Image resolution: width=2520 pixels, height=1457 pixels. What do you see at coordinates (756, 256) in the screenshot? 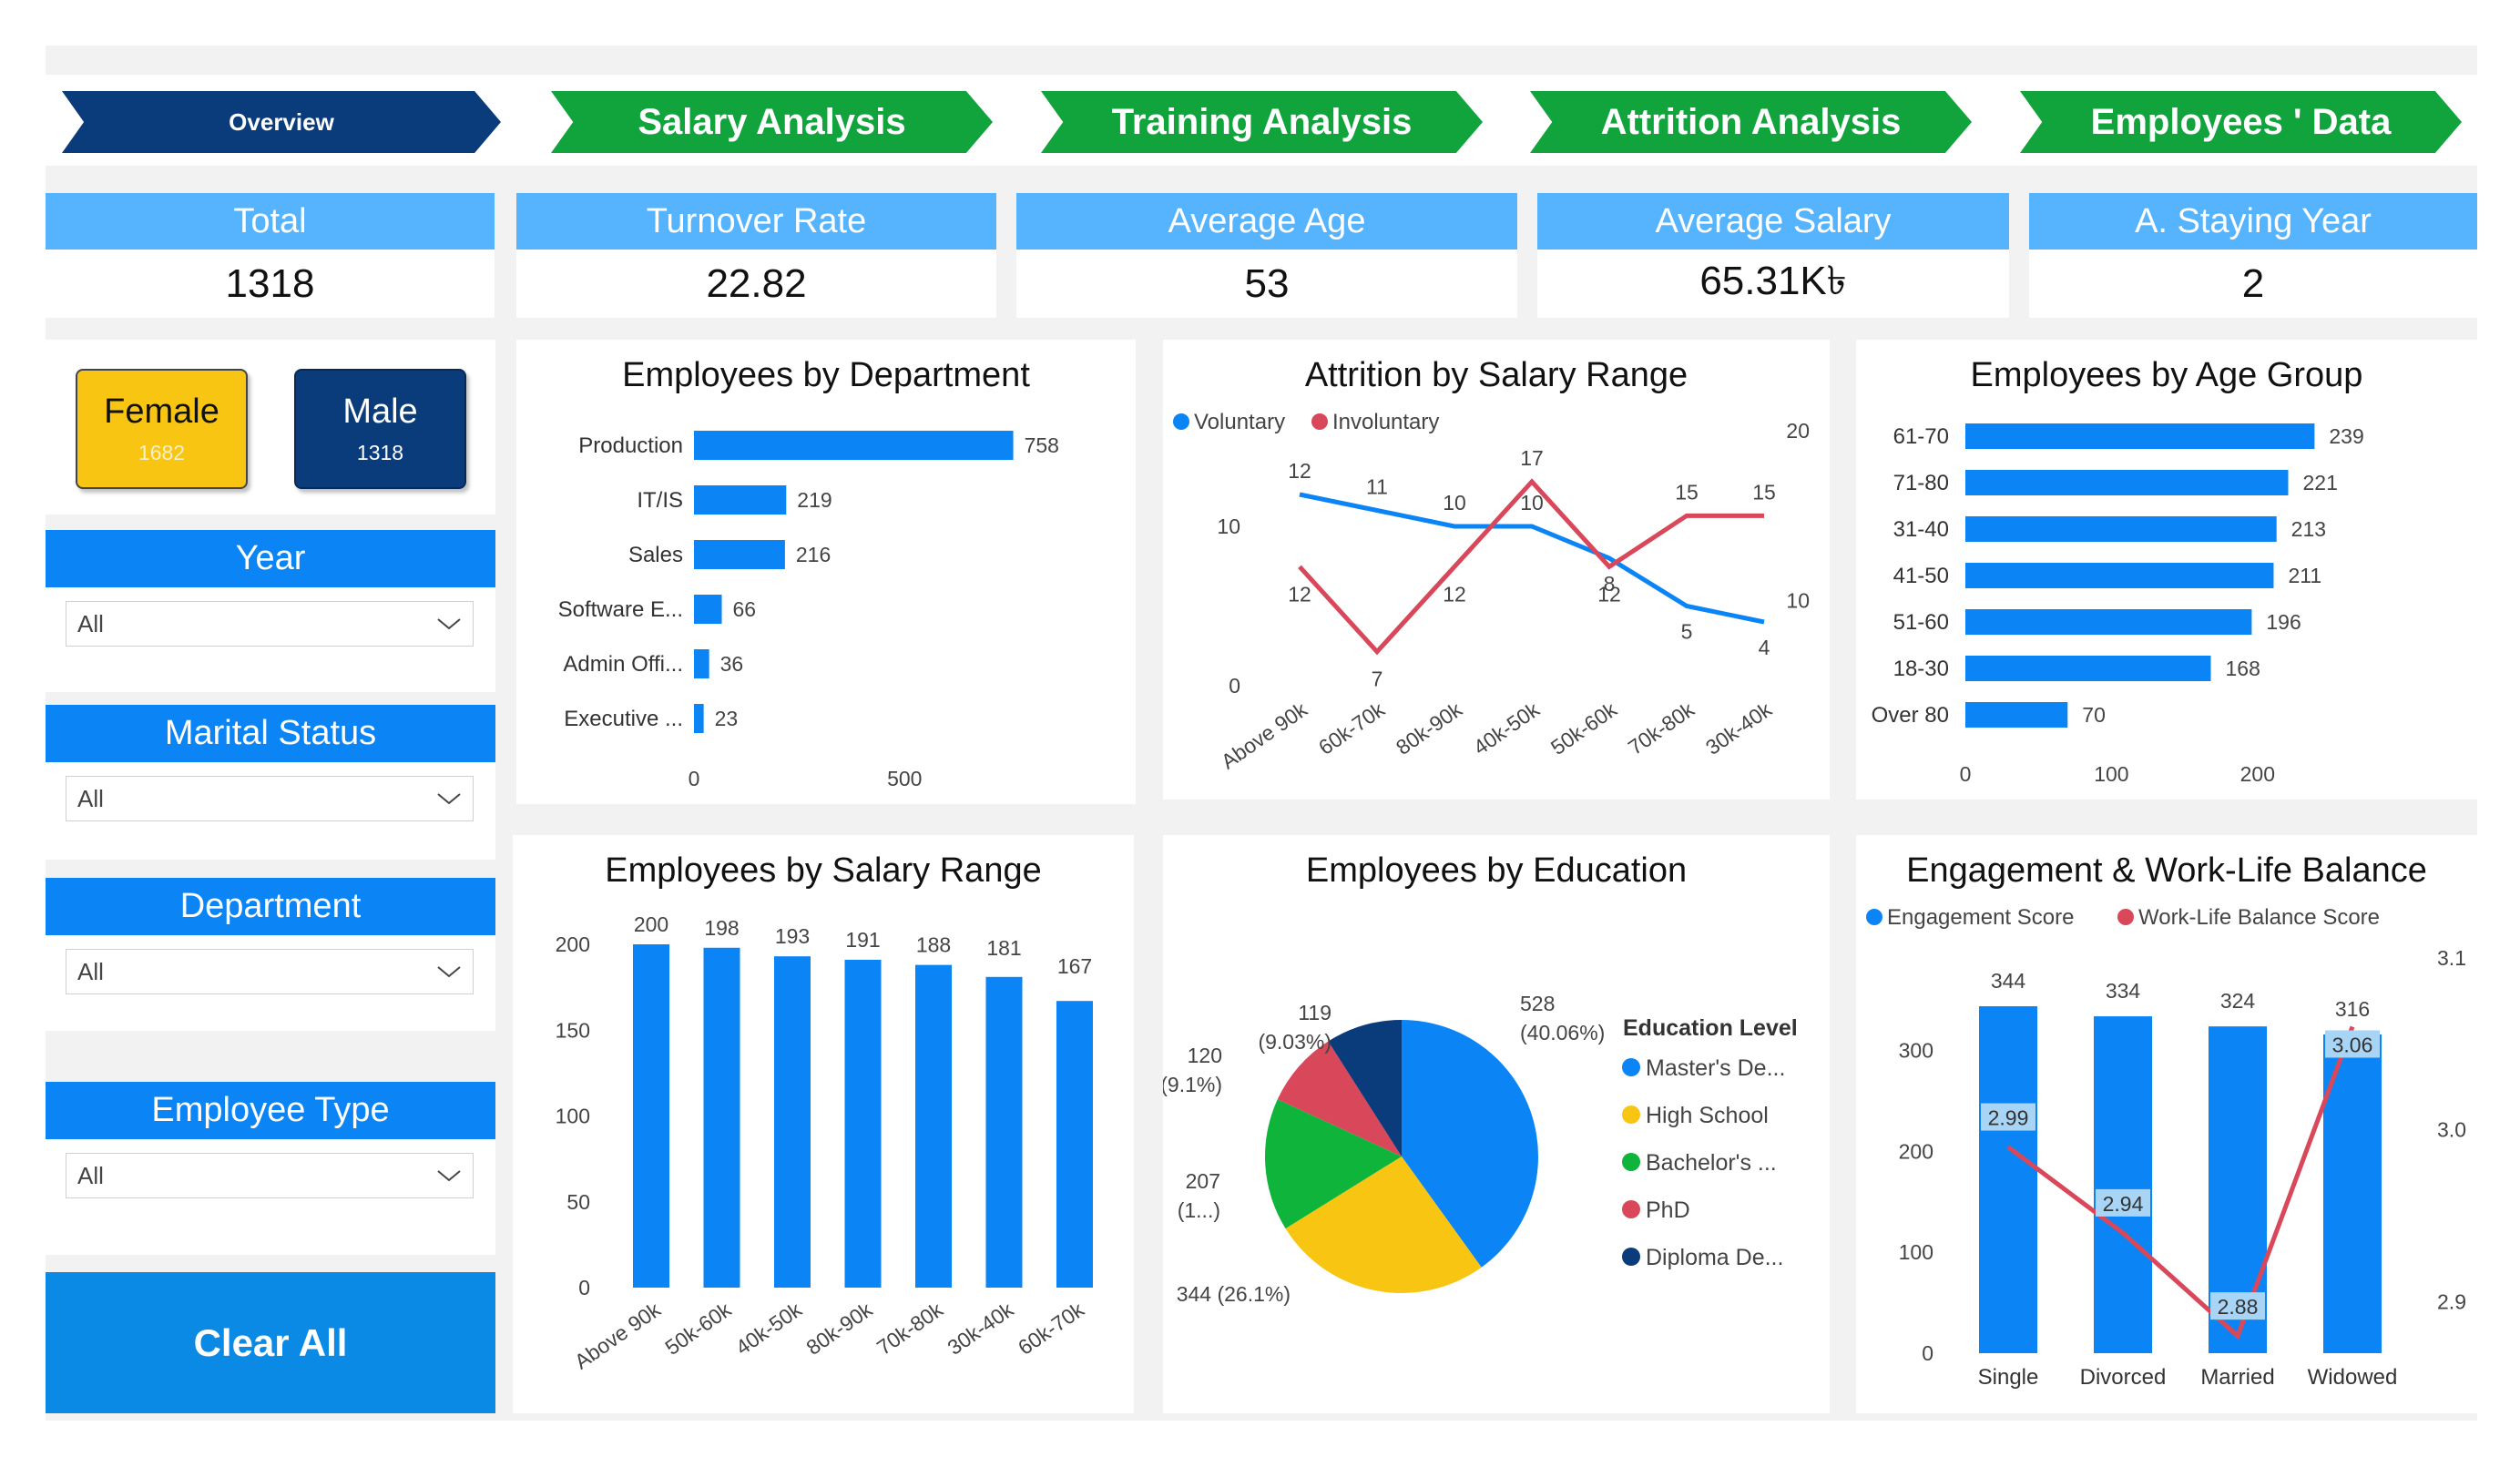
I see `kpi-turnover-card: Turnover Rate 22.82` at bounding box center [756, 256].